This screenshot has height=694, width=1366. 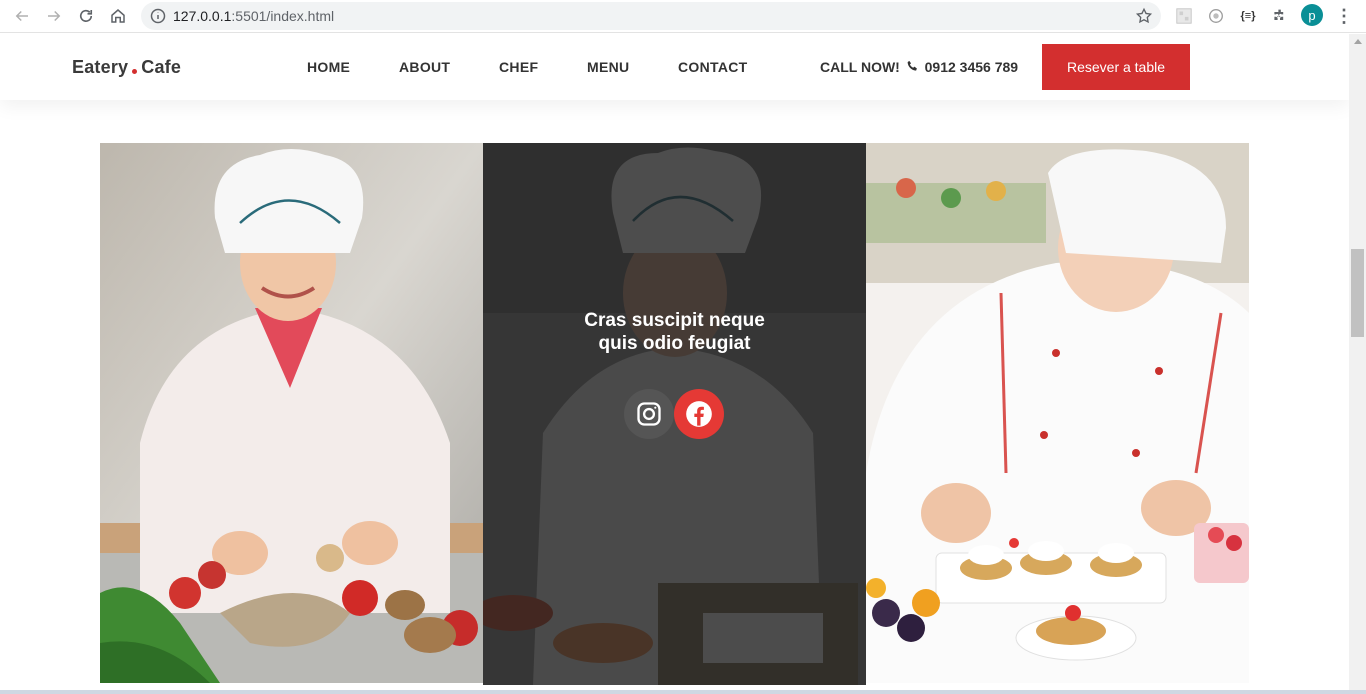 What do you see at coordinates (1358, 41) in the screenshot?
I see `scroll-up-icon` at bounding box center [1358, 41].